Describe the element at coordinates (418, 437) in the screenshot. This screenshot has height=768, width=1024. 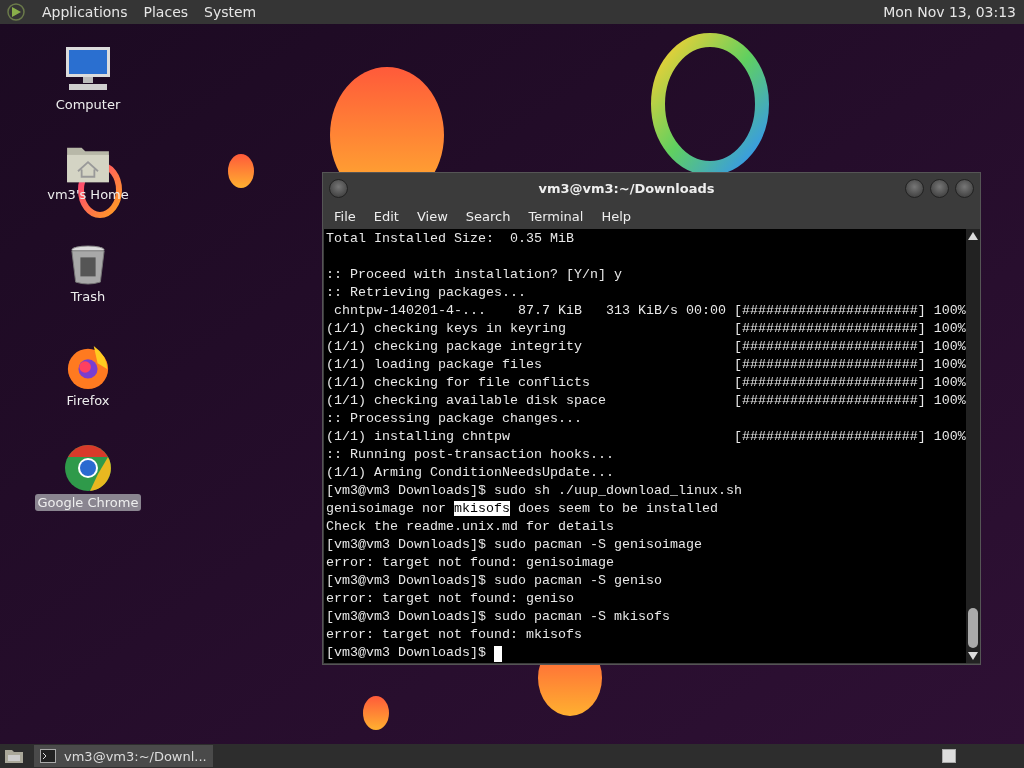
I see `terminal-line: (1/1) installing chntpw` at that location.